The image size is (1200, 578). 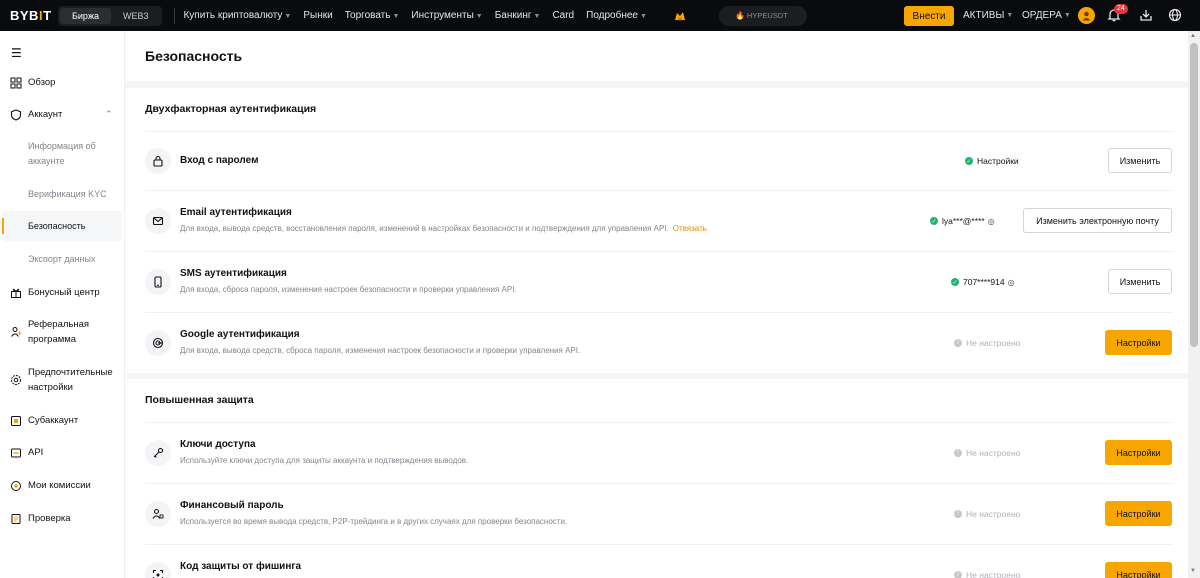 I want to click on status-sms: ✓ 707****914 ◎, so click(x=983, y=282).